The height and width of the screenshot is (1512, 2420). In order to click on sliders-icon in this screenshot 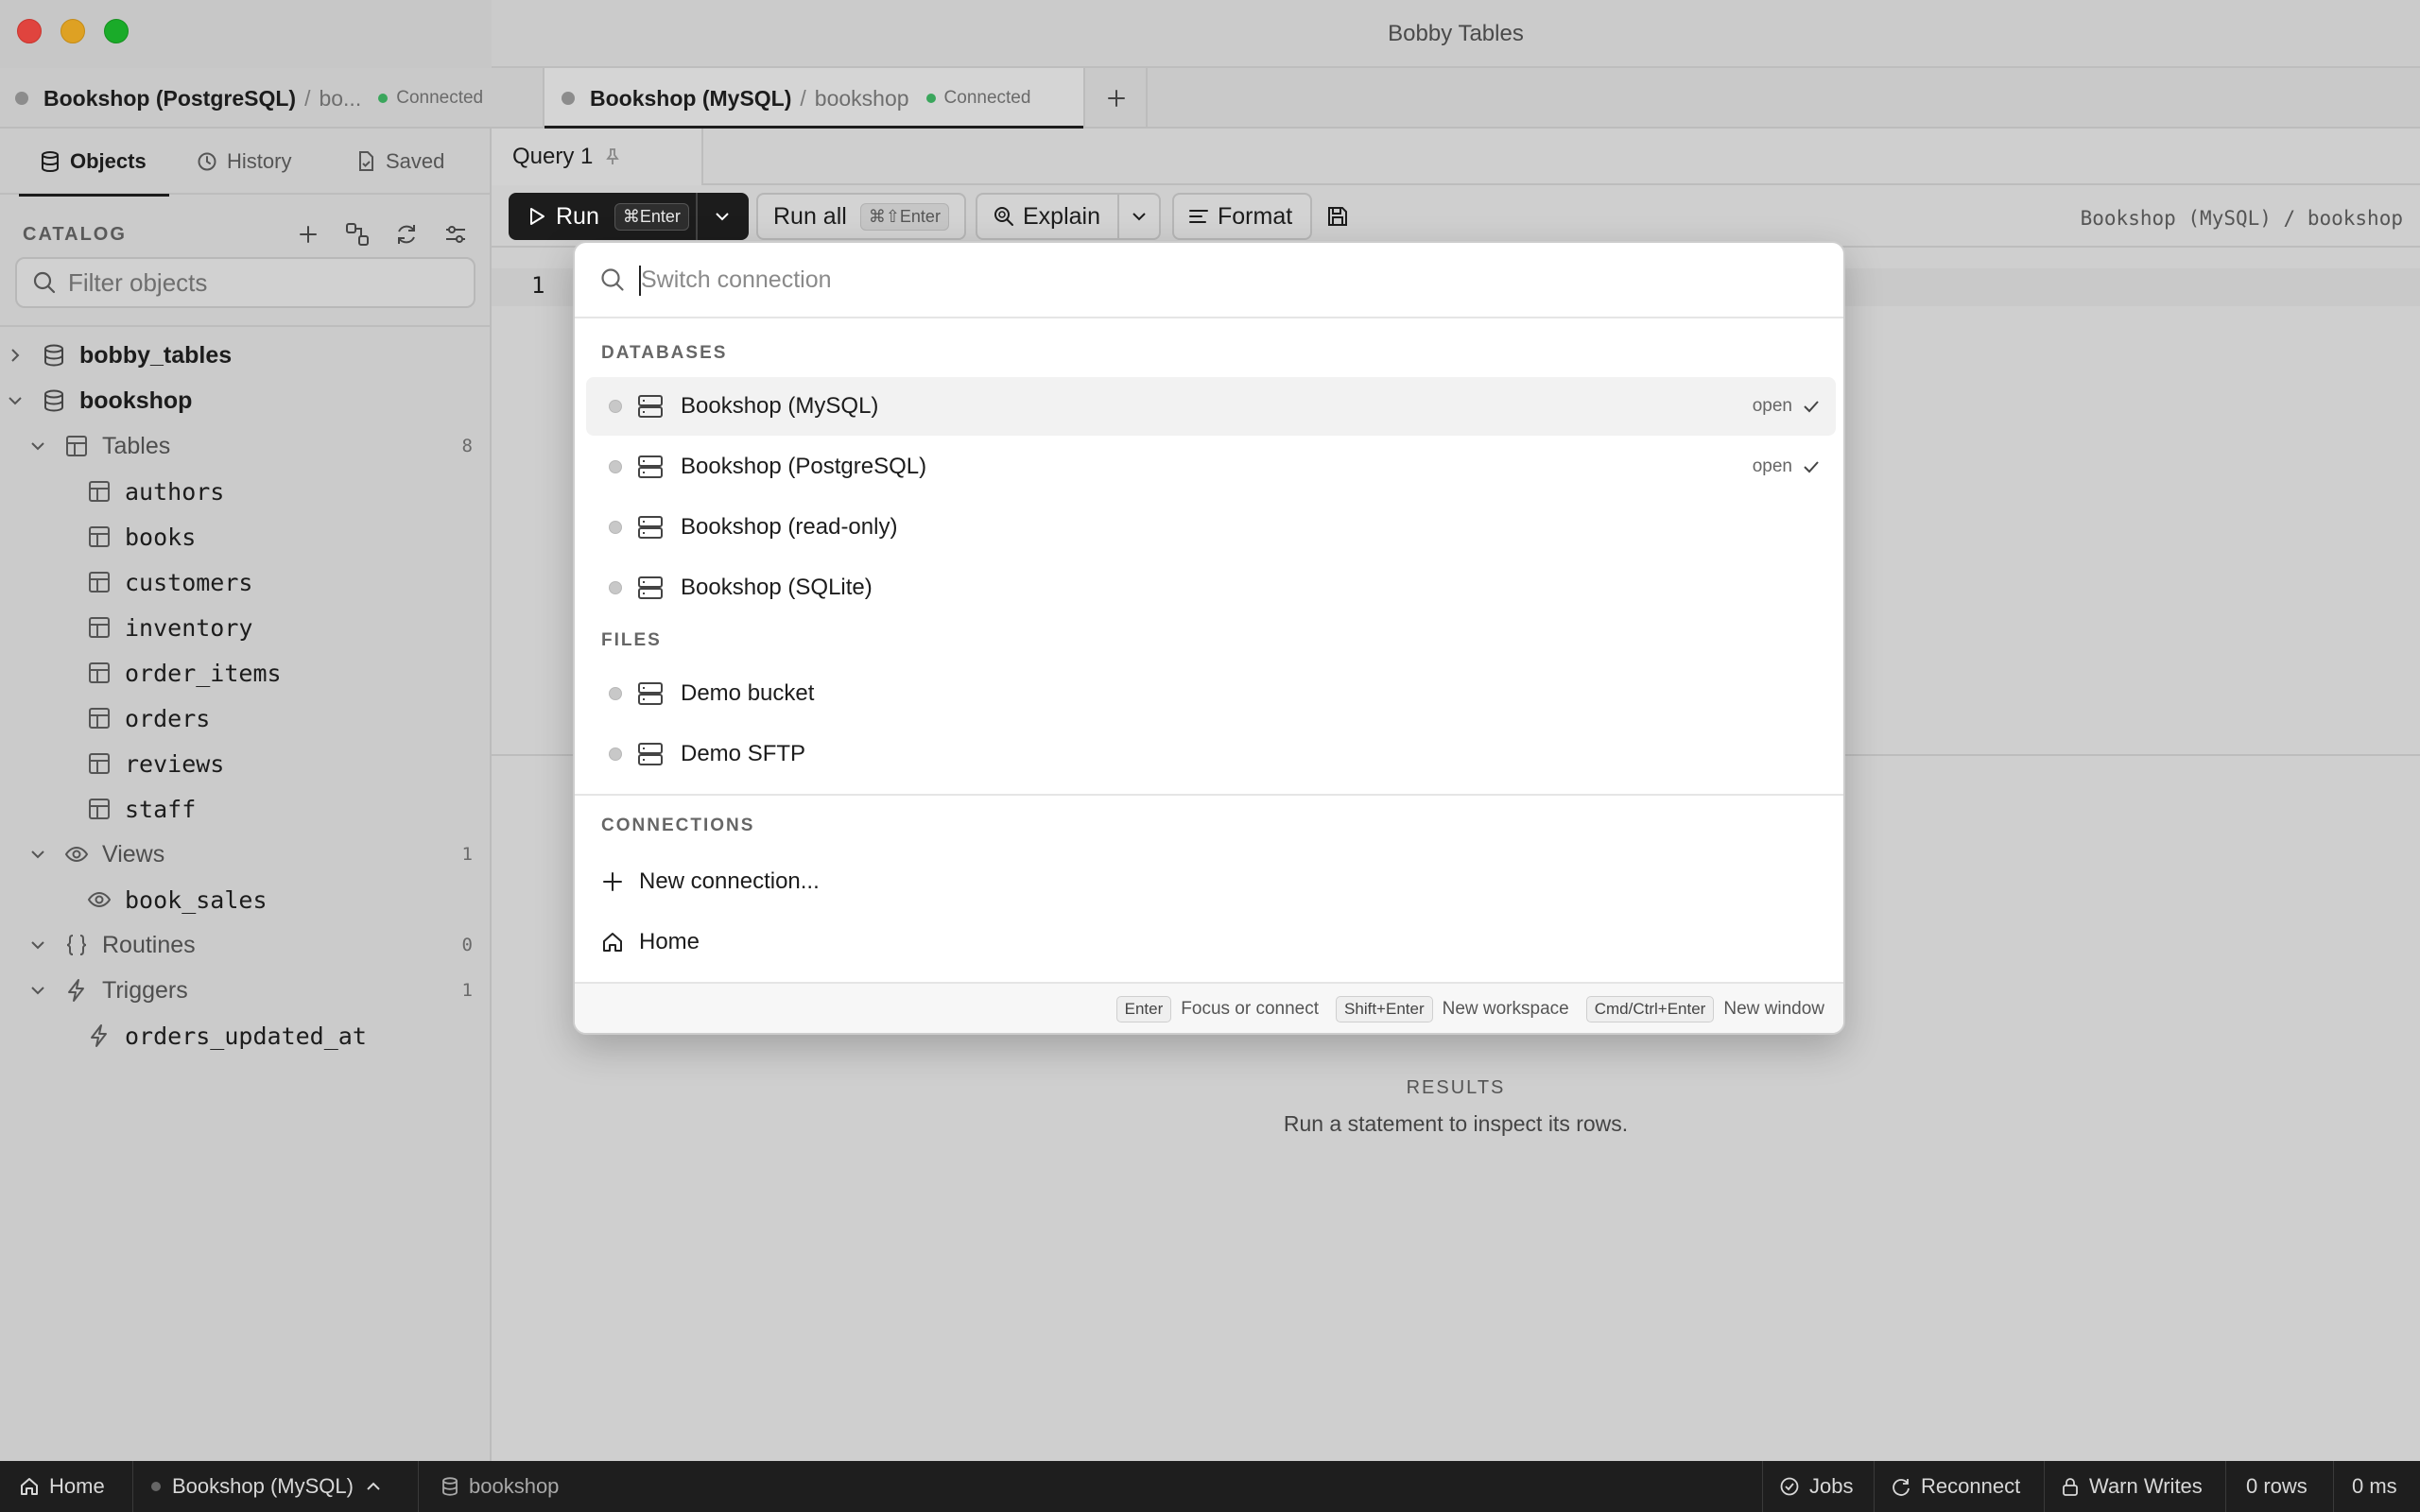, I will do `click(455, 234)`.